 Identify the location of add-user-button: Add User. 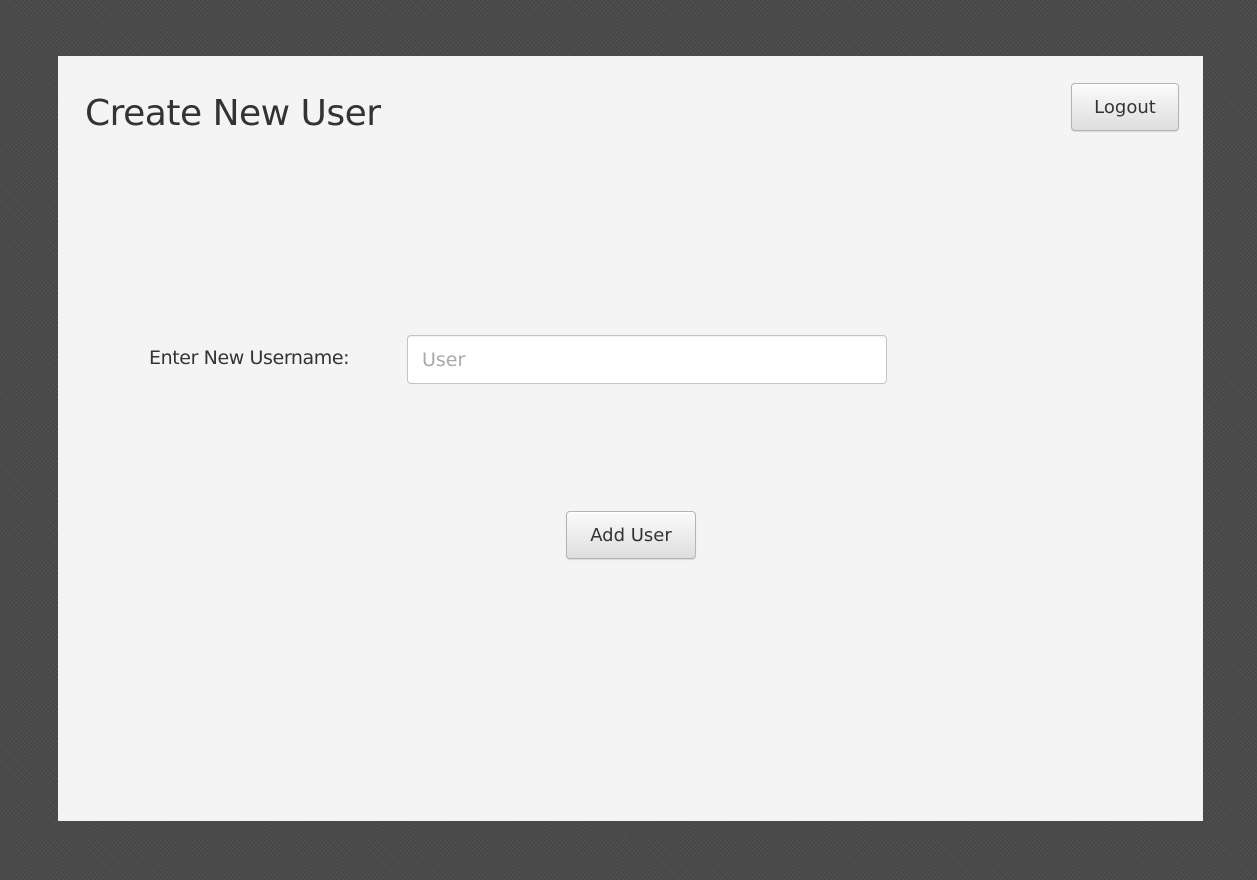
(631, 535).